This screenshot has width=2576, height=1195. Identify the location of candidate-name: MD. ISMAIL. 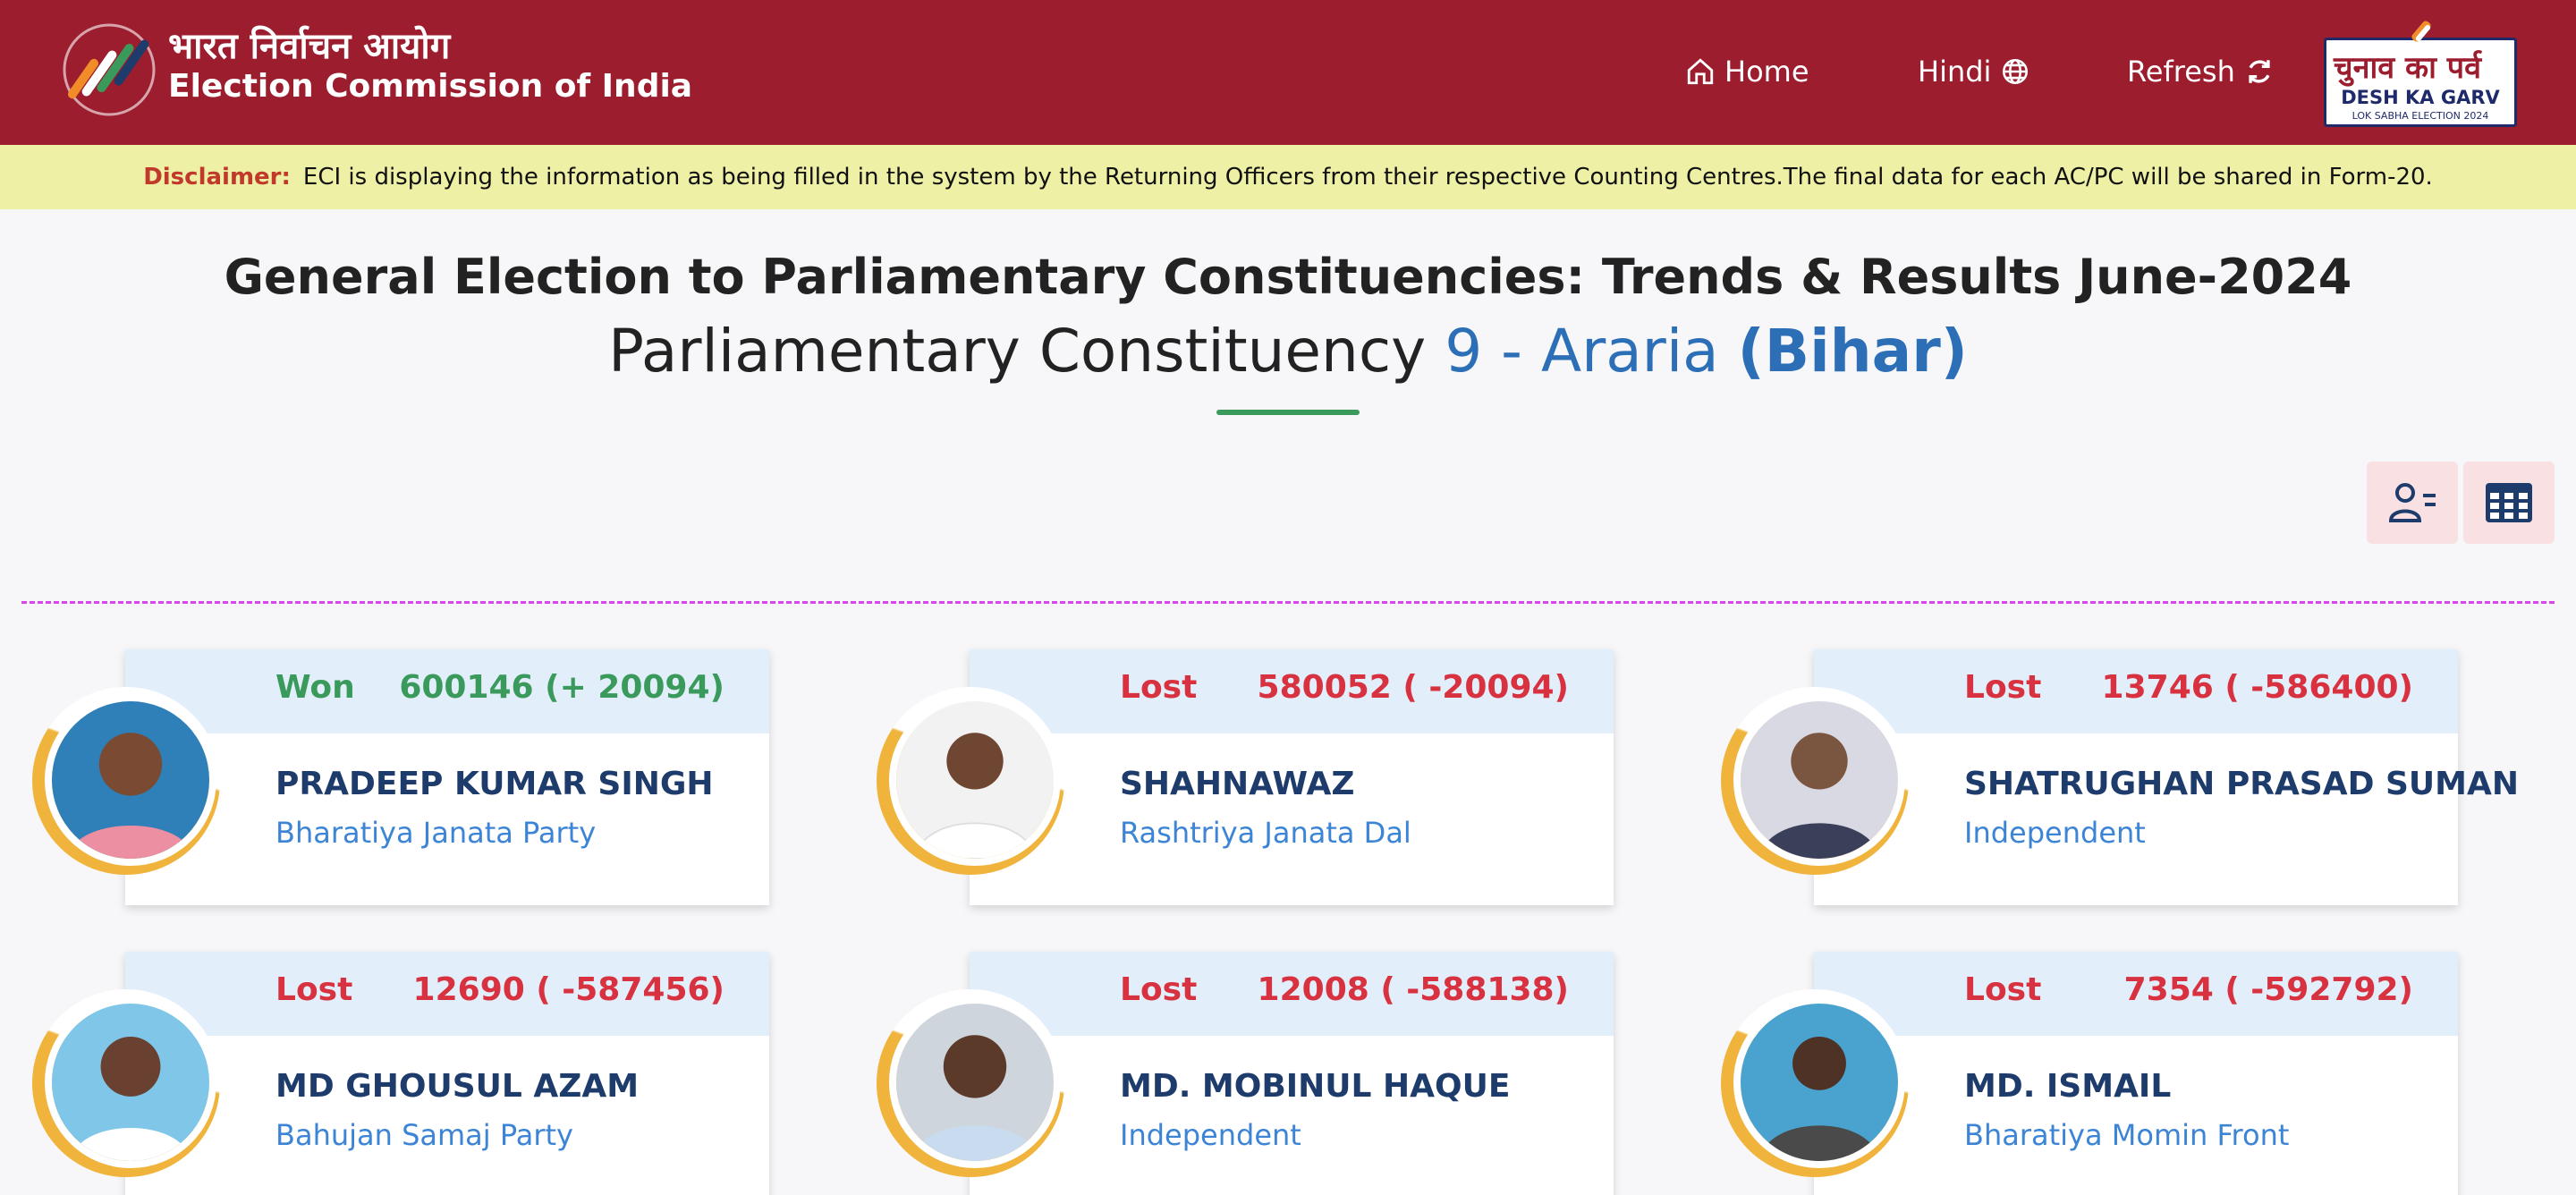
(2068, 1086).